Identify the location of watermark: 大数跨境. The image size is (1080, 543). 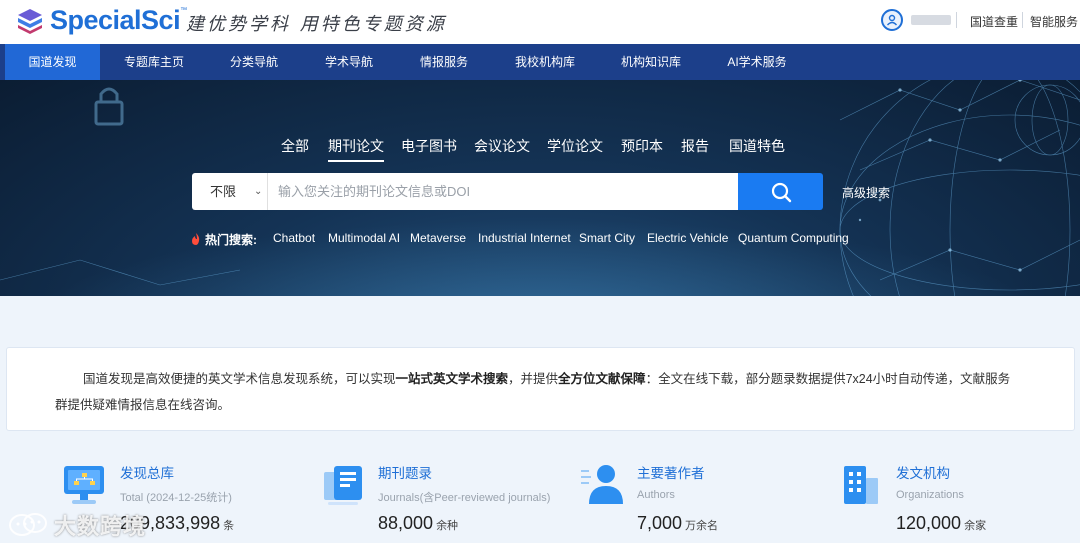
(77, 525).